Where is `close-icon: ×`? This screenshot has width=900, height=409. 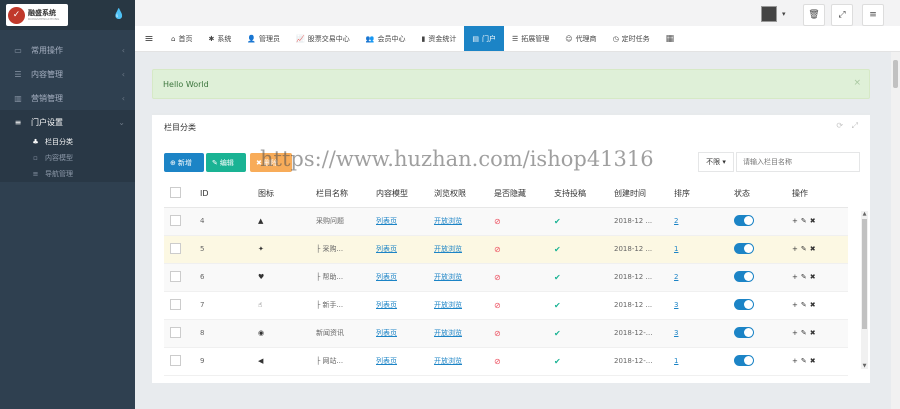 close-icon: × is located at coordinates (857, 83).